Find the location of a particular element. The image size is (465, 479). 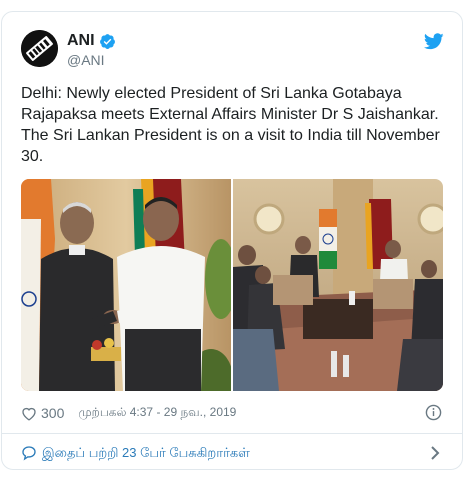

tweet-timestamp: முற்பகல் 4:37 - 29 நவ., 2019 is located at coordinates (157, 413).